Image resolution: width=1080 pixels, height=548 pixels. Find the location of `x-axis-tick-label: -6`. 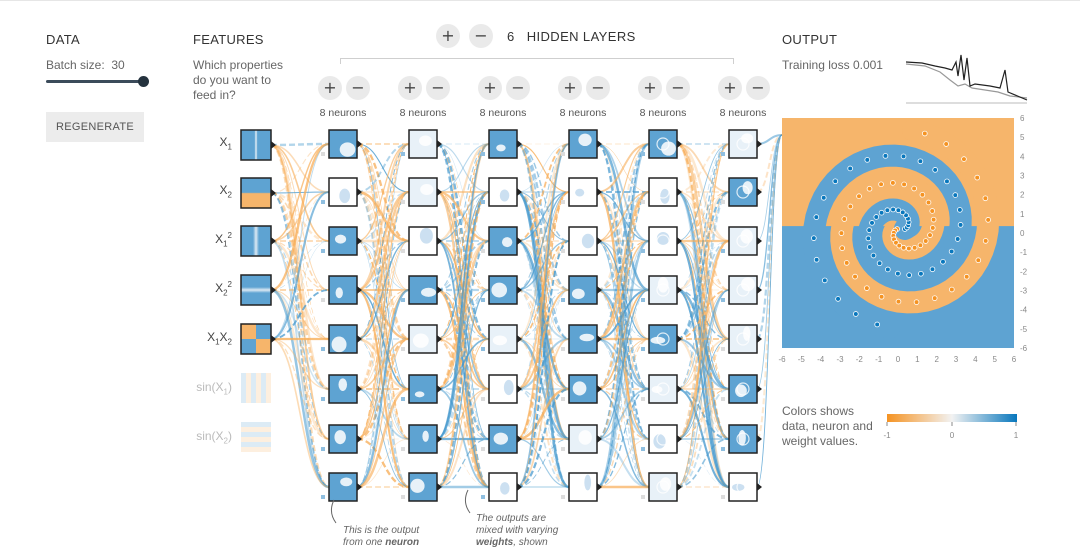

x-axis-tick-label: -6 is located at coordinates (782, 359).